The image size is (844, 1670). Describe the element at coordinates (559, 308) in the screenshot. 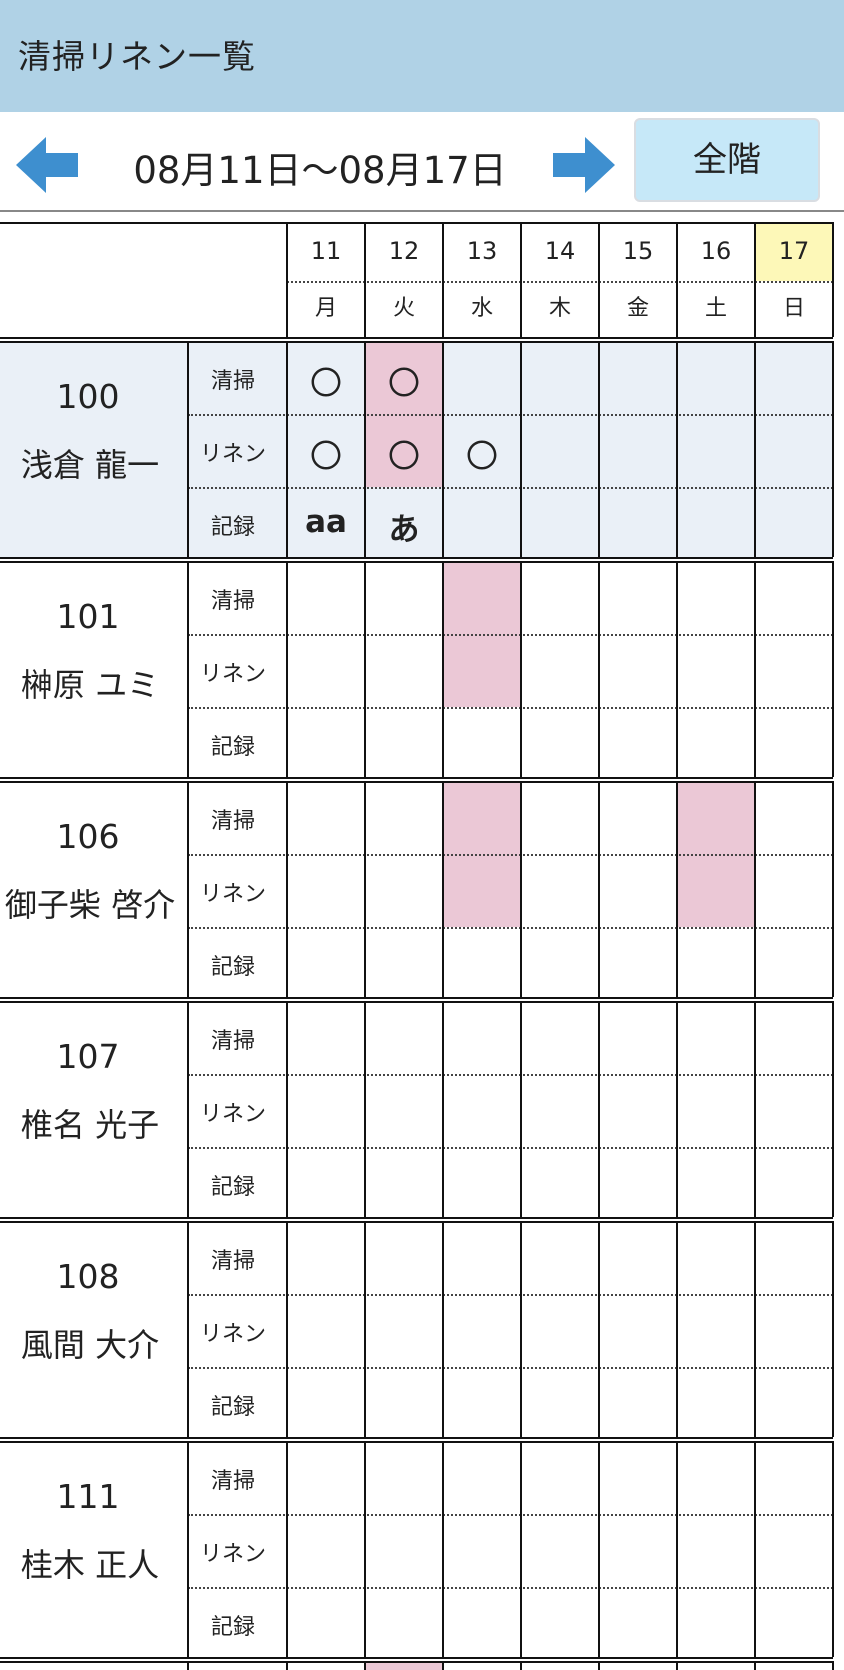

I see `day-of-week: 木` at that location.